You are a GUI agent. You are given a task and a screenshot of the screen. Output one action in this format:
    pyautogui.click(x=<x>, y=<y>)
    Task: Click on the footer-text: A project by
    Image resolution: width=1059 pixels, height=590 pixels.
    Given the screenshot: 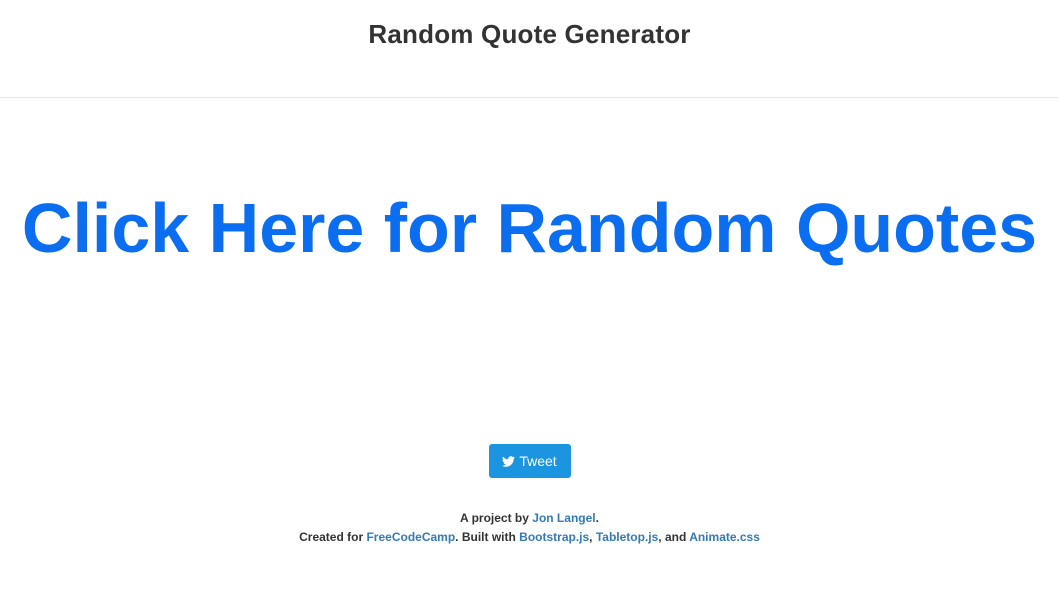 What is the action you would take?
    pyautogui.click(x=496, y=518)
    